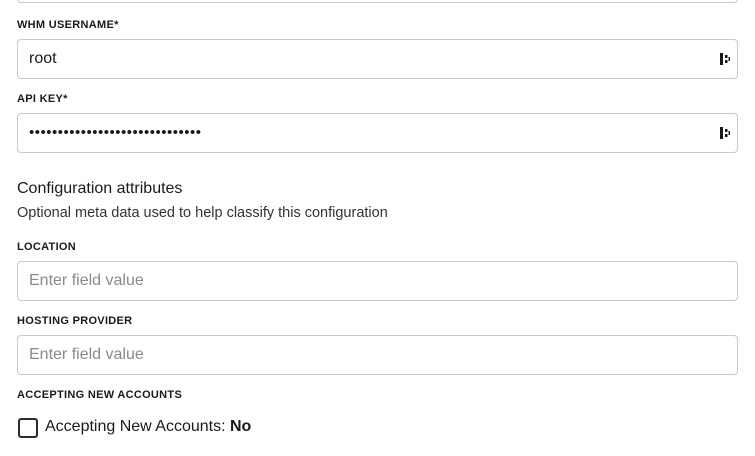 Image resolution: width=755 pixels, height=456 pixels. What do you see at coordinates (43, 58) in the screenshot?
I see `whm-username-value: root` at bounding box center [43, 58].